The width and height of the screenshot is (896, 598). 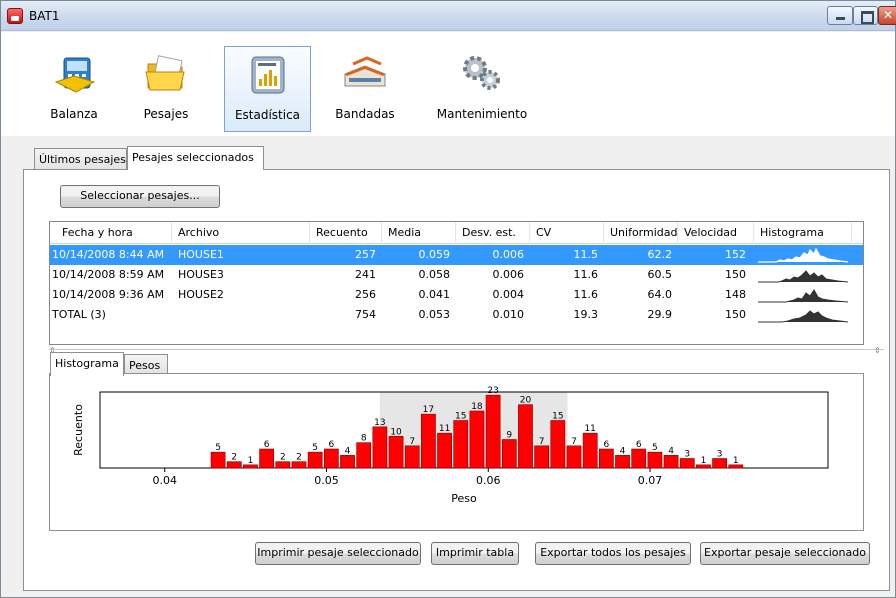 What do you see at coordinates (641, 233) in the screenshot?
I see `column-header-uniformity: Uniformidad` at bounding box center [641, 233].